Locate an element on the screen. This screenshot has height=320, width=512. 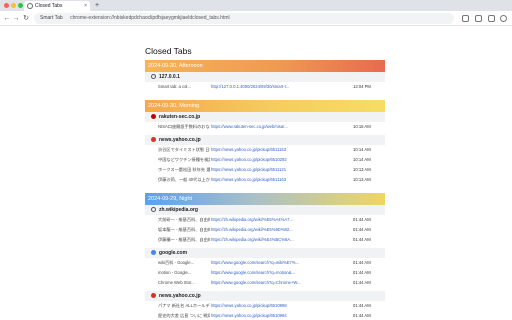
tab-strip: Closed Tabs × + is located at coordinates (256, 5).